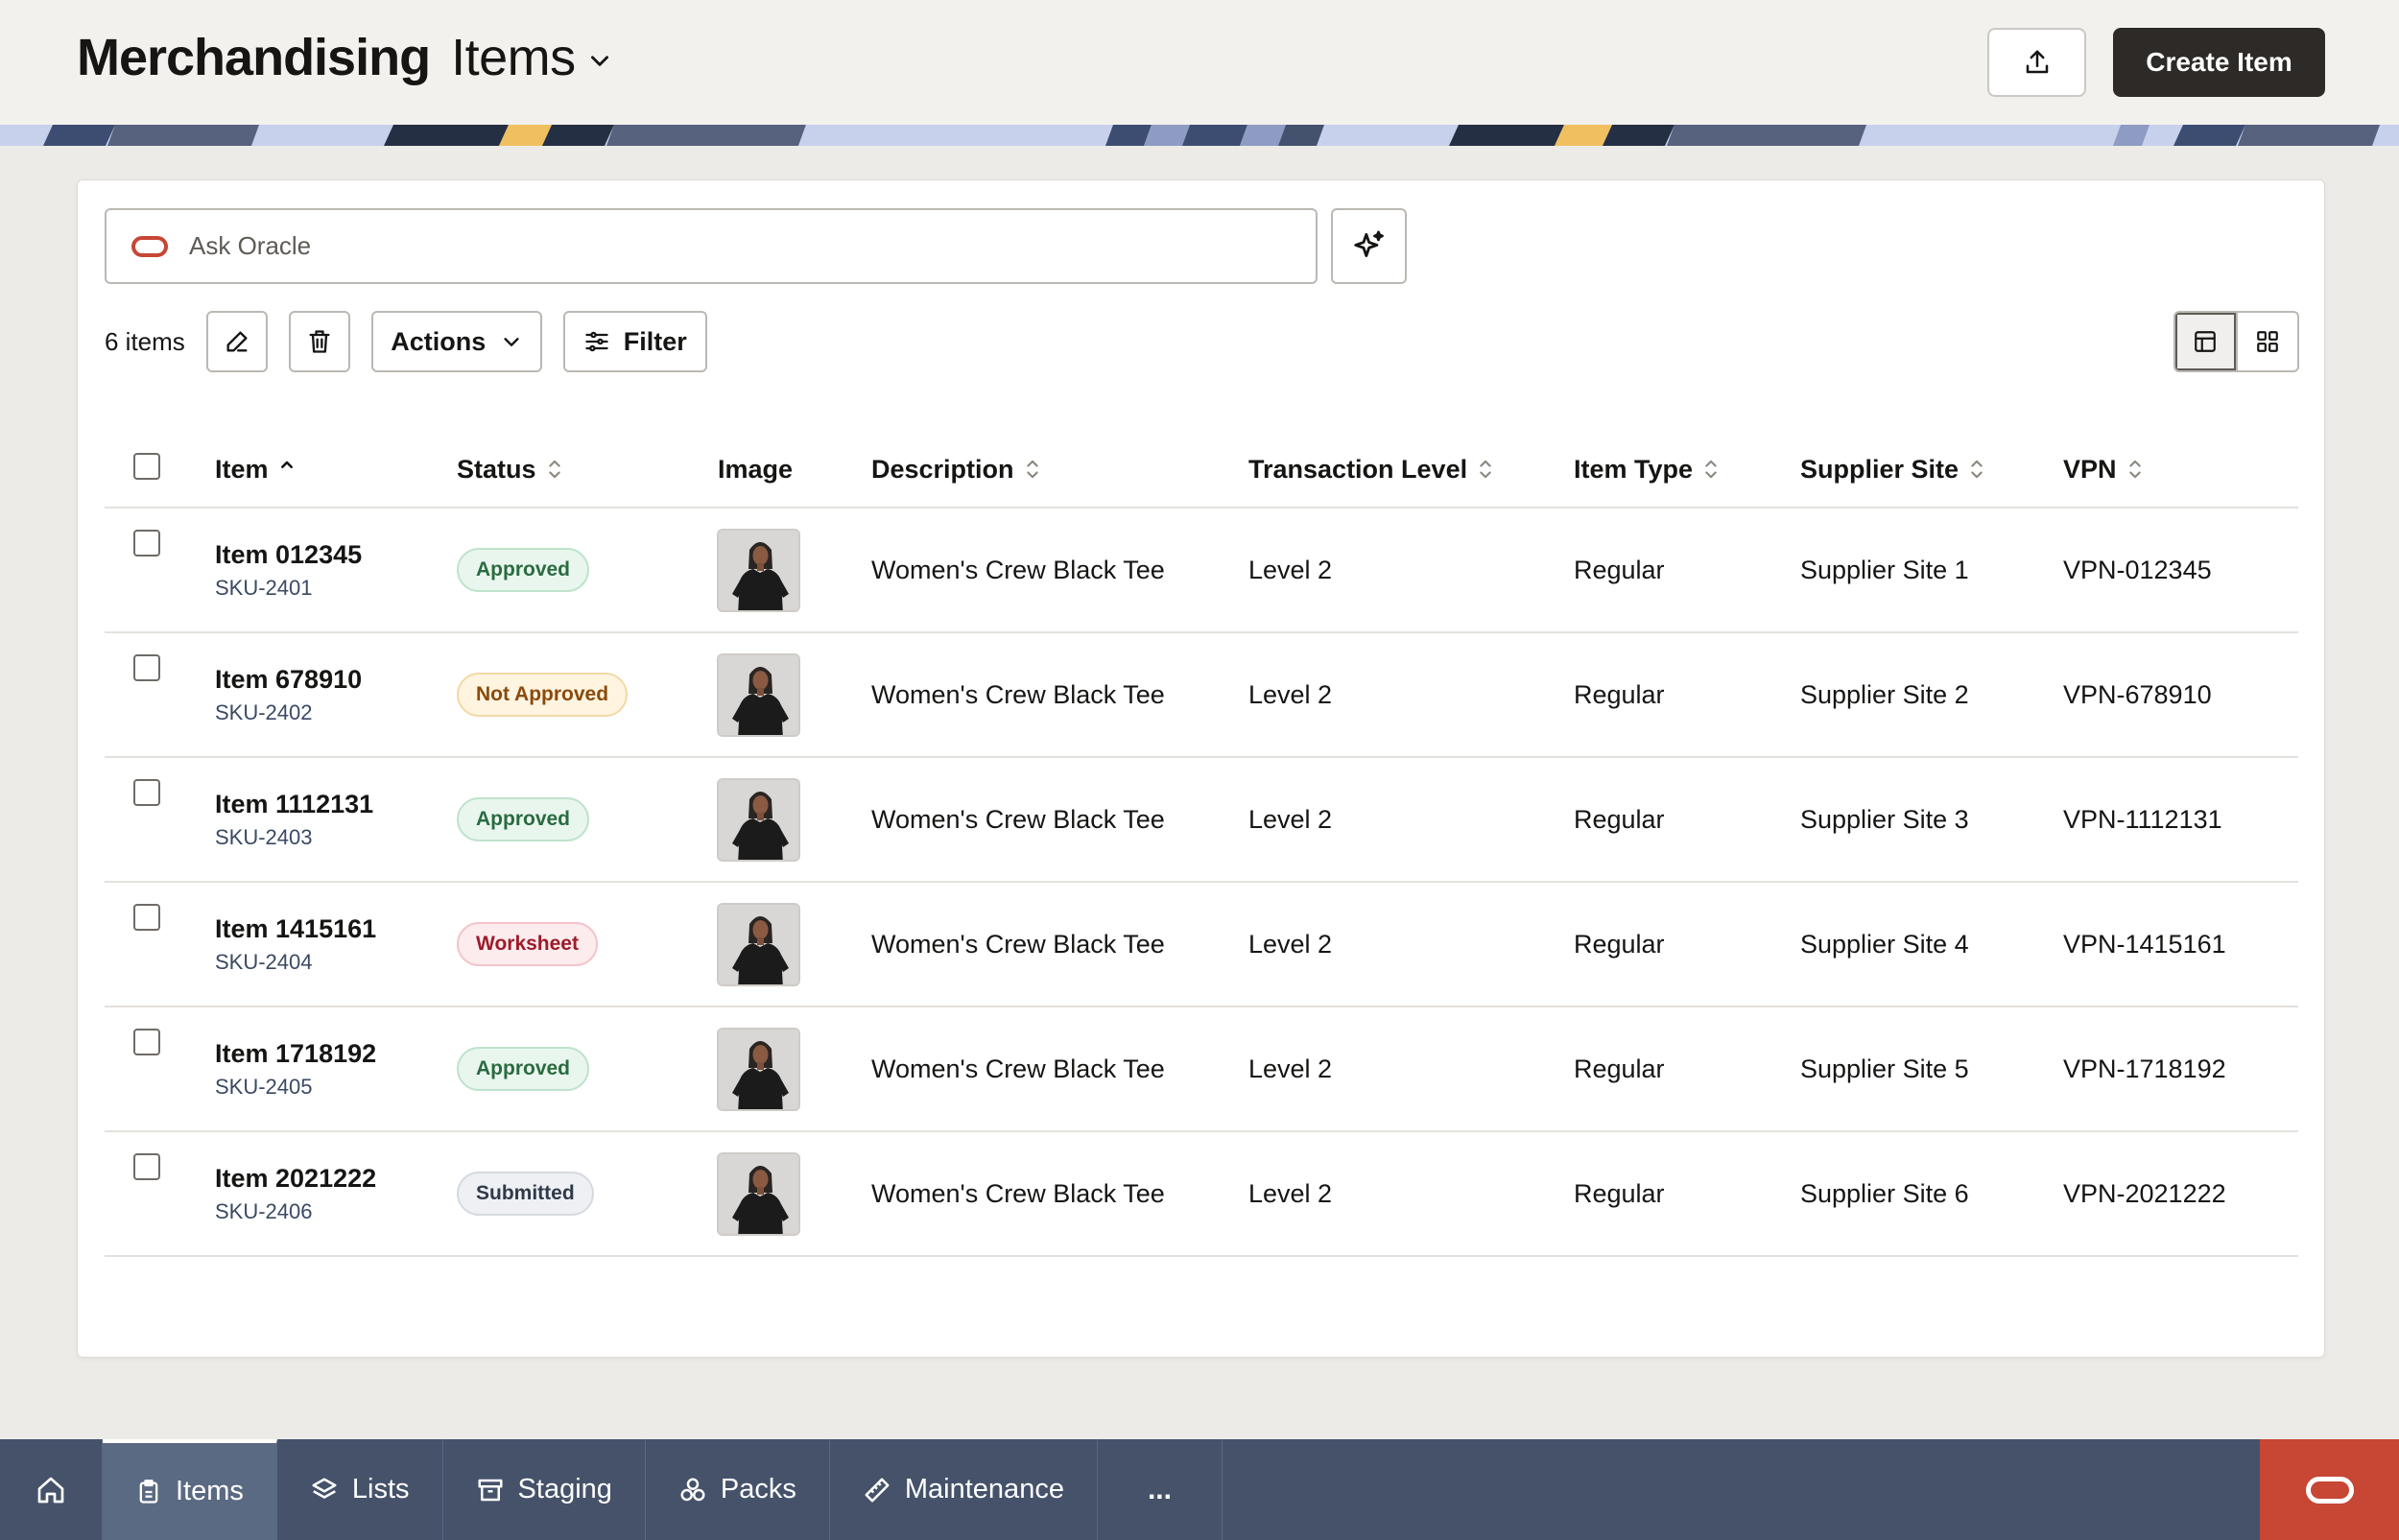 This screenshot has width=2399, height=1540. What do you see at coordinates (439, 341) in the screenshot?
I see `actions-label: Actions` at bounding box center [439, 341].